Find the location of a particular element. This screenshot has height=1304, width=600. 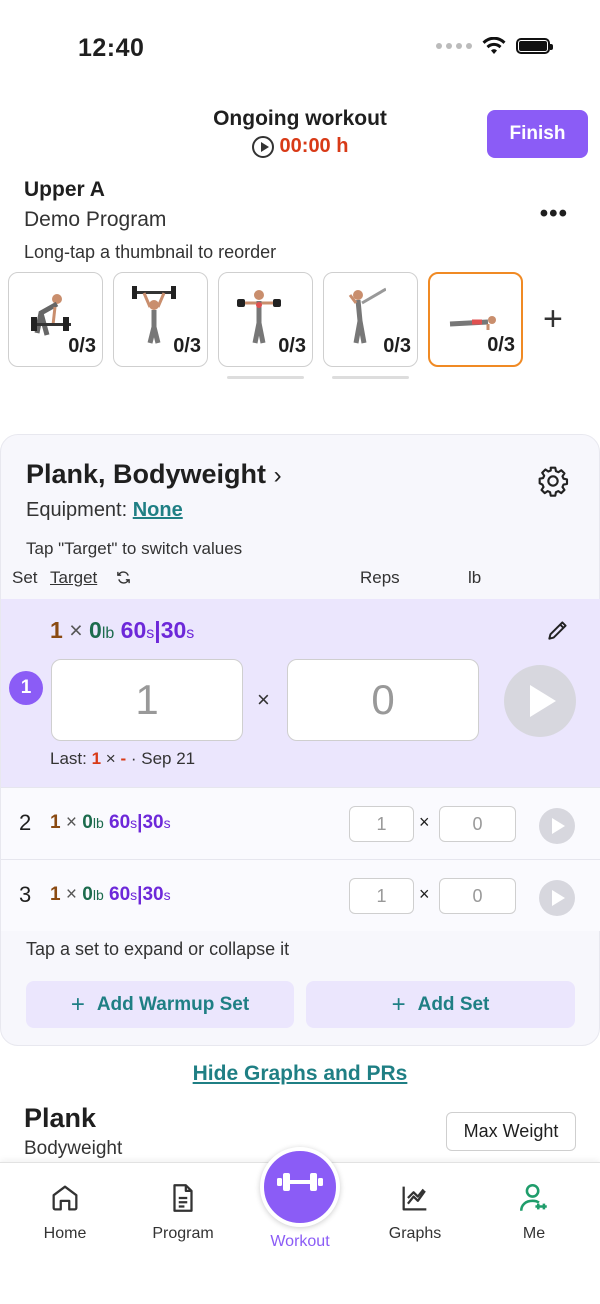

last-performance: Last: 1 × - · Sep 21 is located at coordinates (123, 758).